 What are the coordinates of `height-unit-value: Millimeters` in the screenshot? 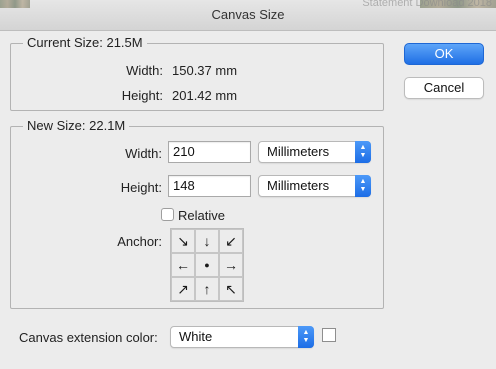 It's located at (298, 185).